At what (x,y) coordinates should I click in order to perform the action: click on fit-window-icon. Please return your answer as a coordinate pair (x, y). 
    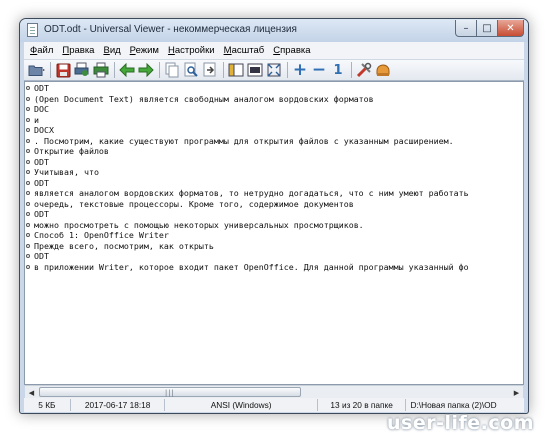
    Looking at the image, I should click on (274, 70).